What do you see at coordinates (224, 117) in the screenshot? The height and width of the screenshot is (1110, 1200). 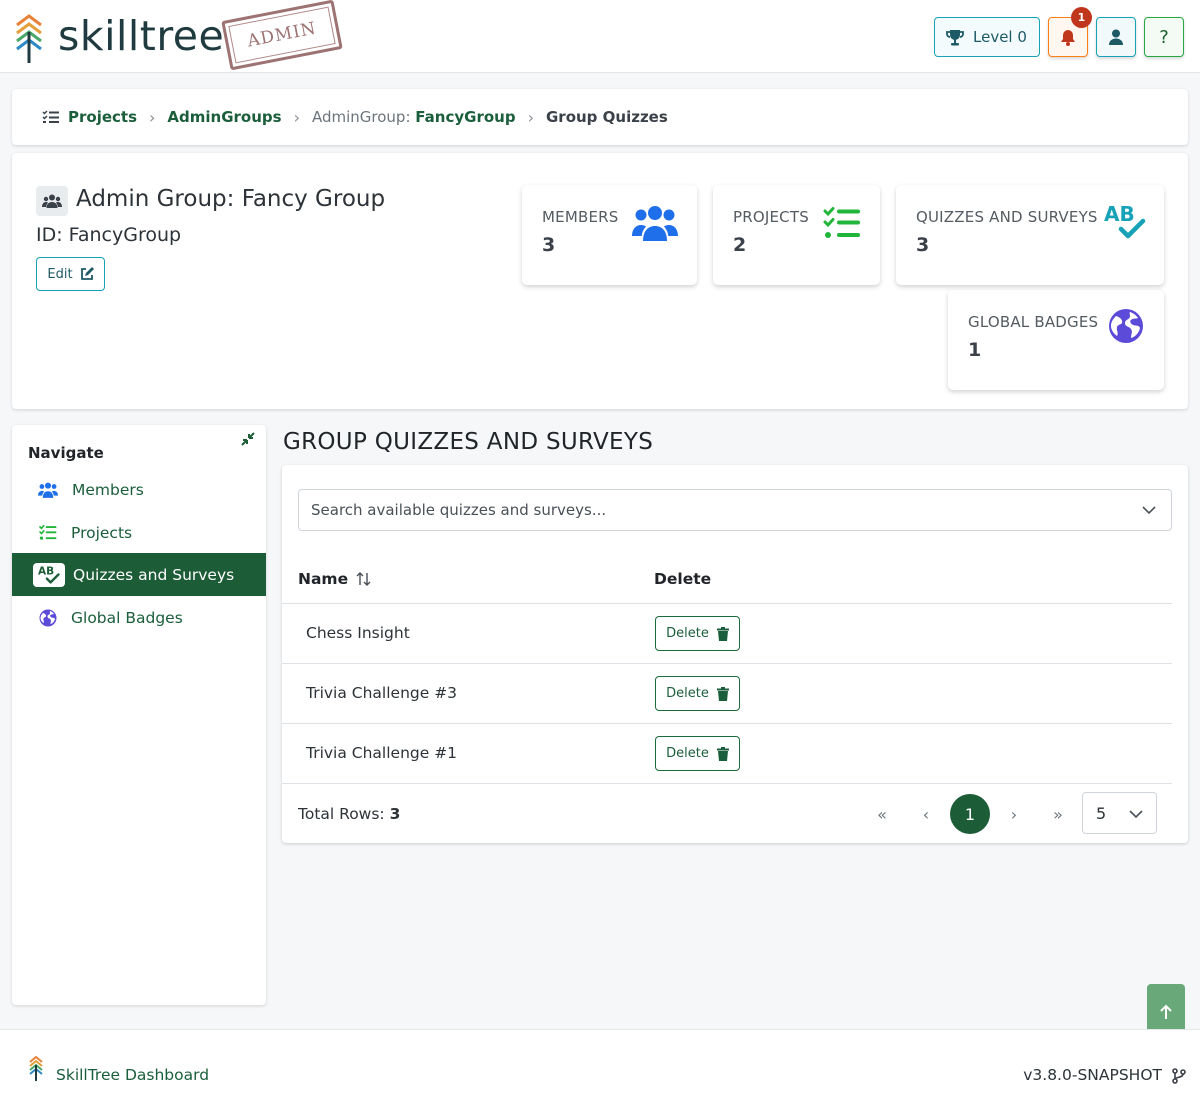 I see `breadcrumb-admin-groups-link: AdminGroups` at bounding box center [224, 117].